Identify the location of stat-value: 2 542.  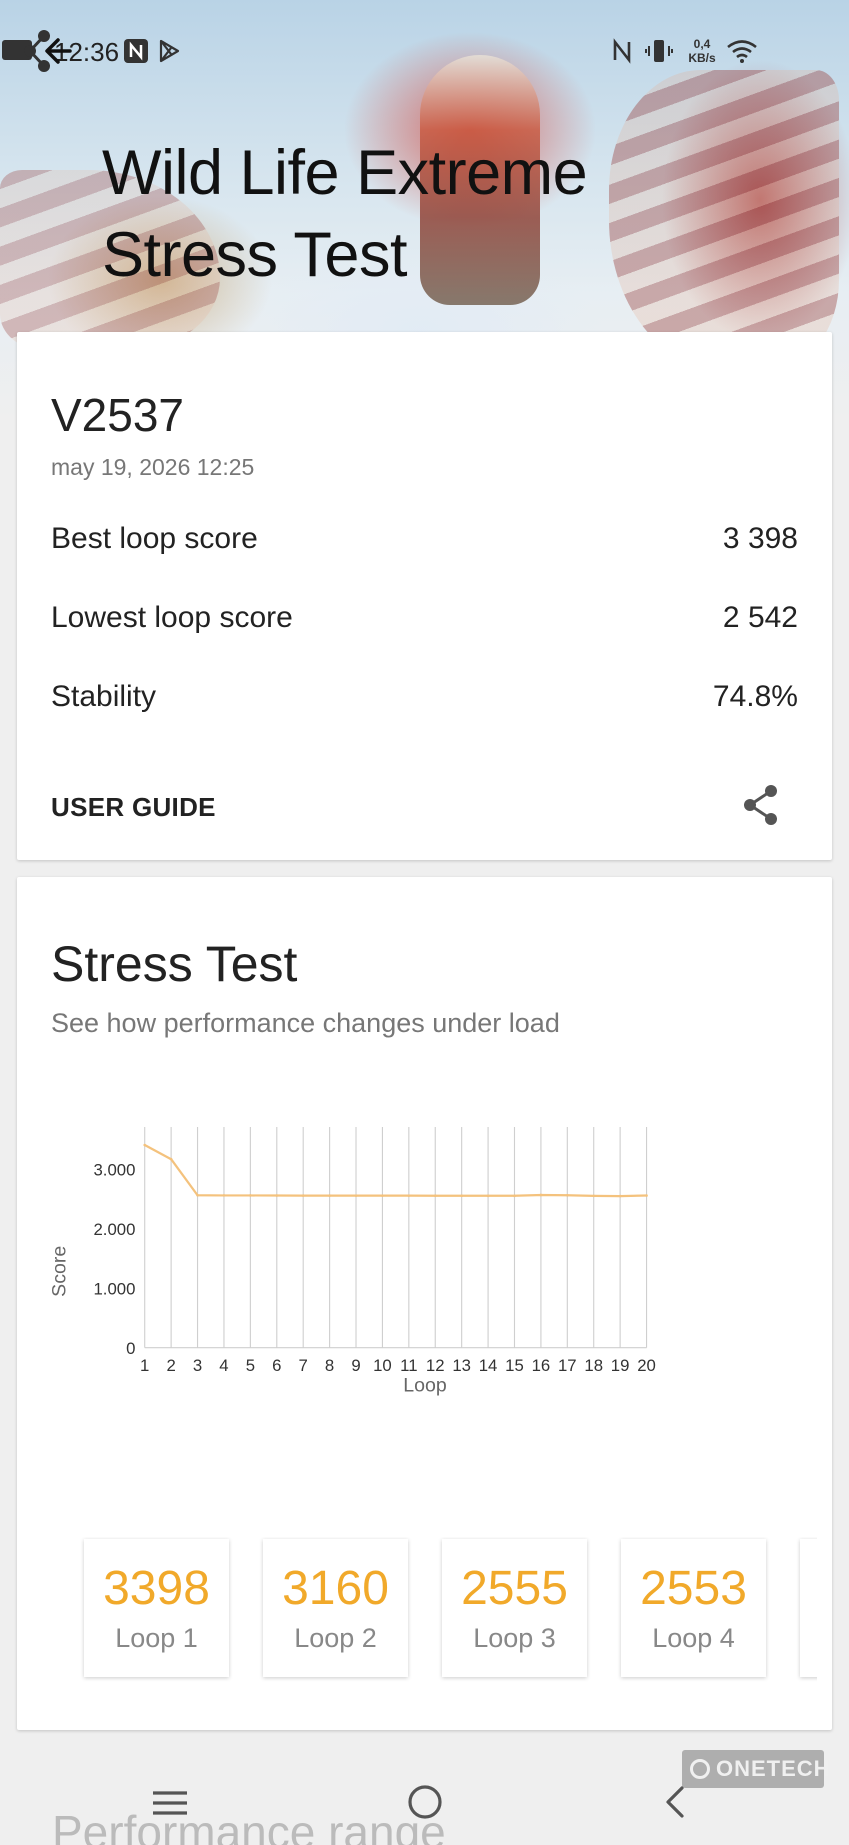
(760, 617).